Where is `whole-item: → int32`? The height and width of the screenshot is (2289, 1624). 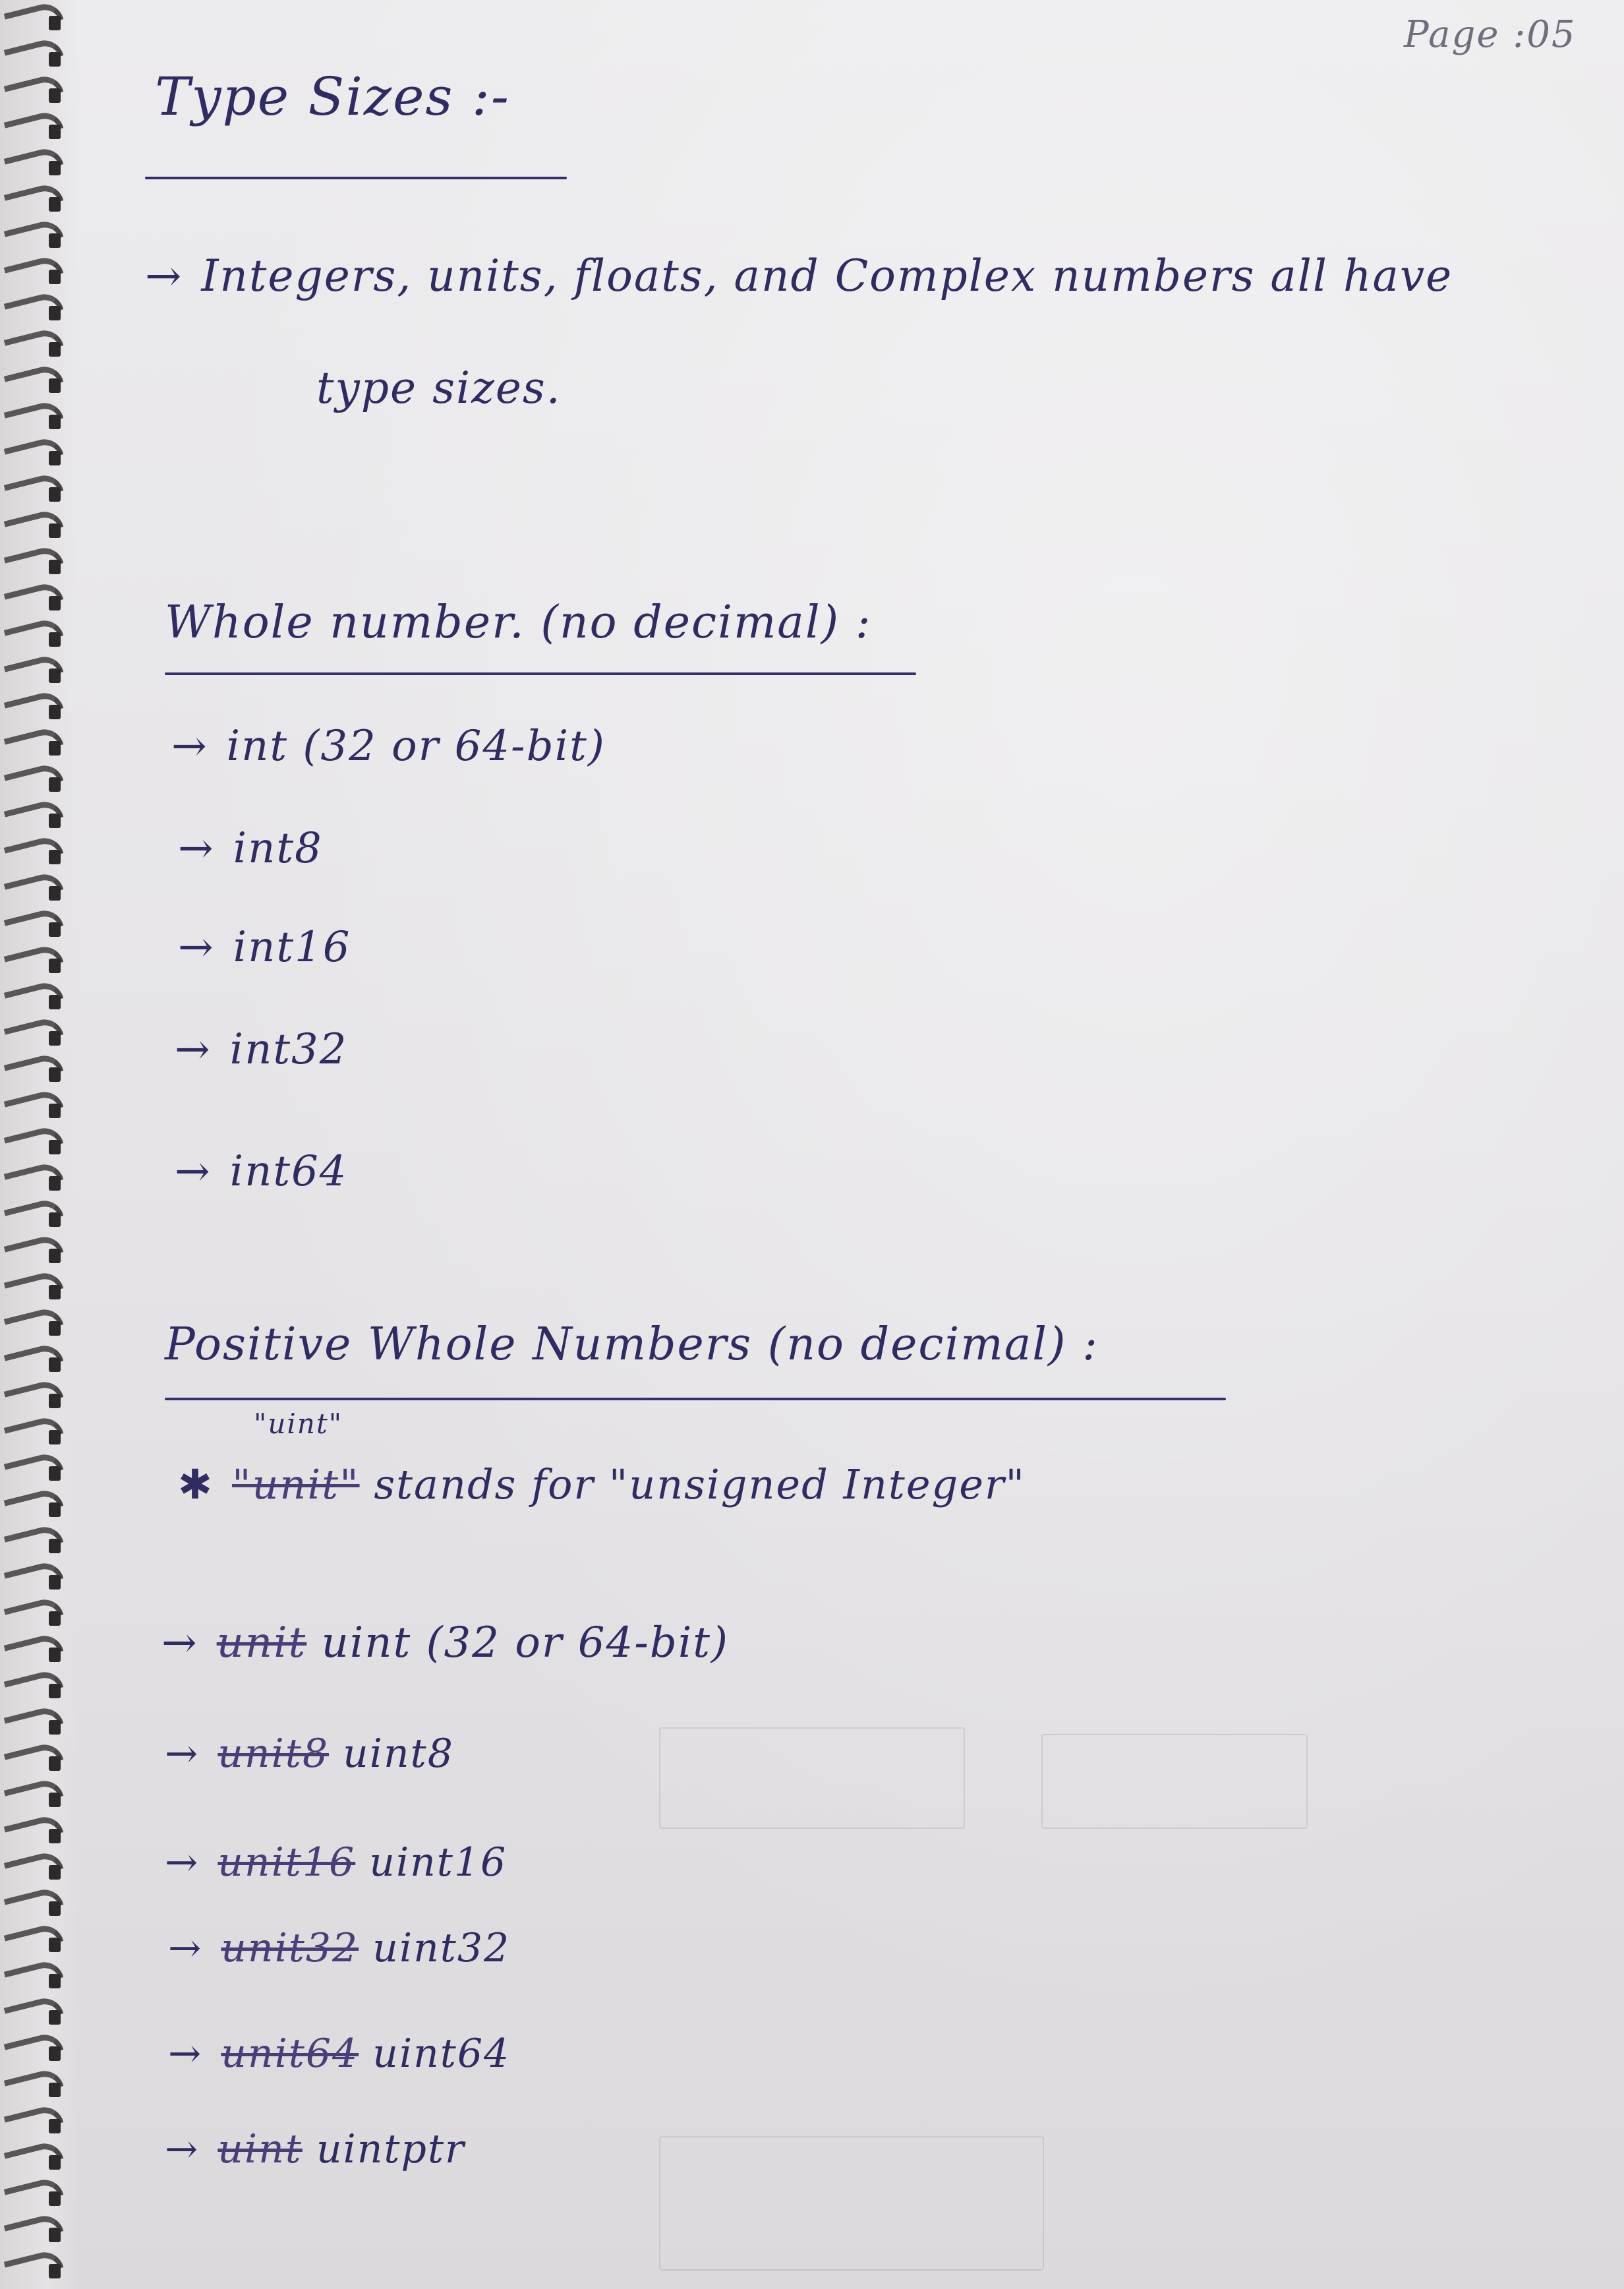 whole-item: → int32 is located at coordinates (261, 1049).